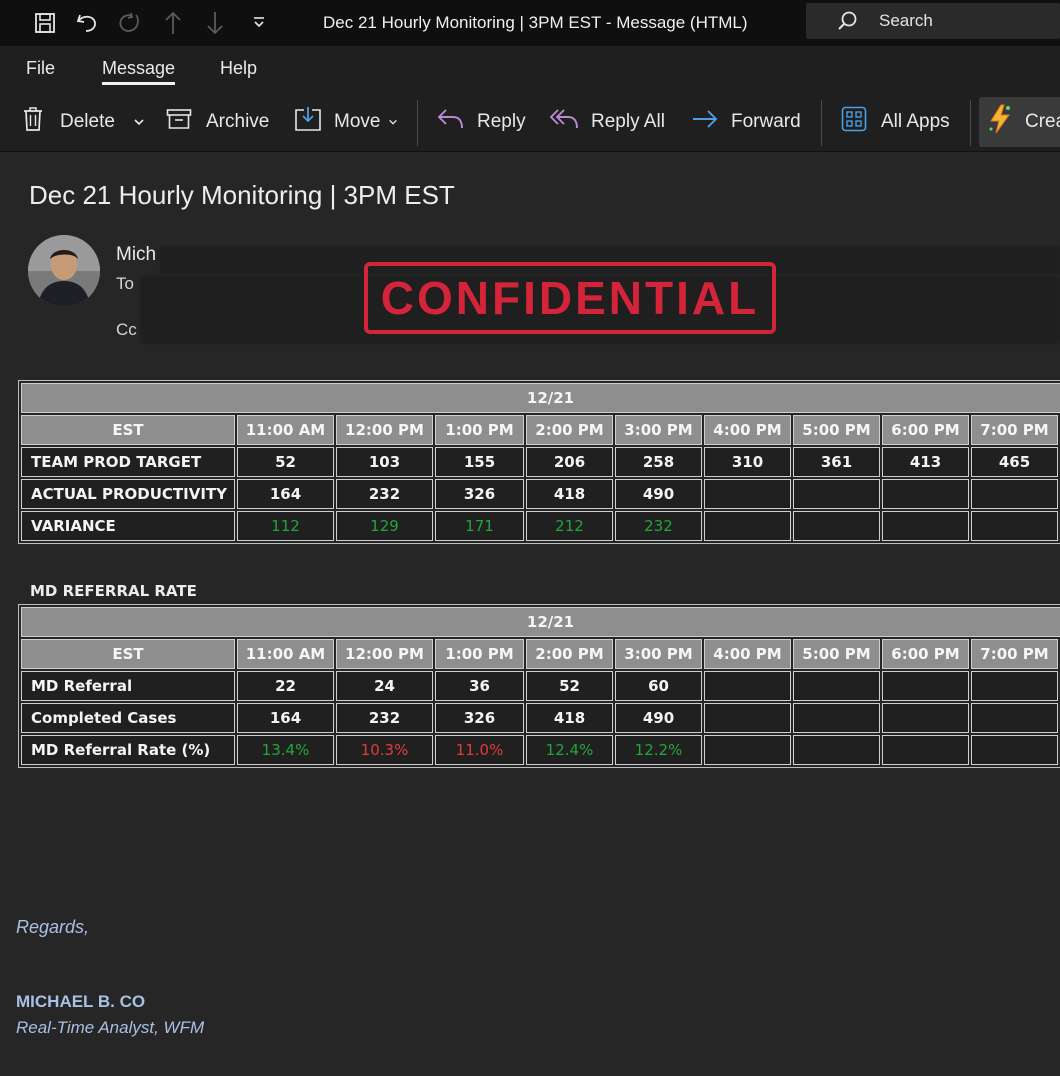 This screenshot has height=1076, width=1060. I want to click on lightning-icon, so click(1000, 122).